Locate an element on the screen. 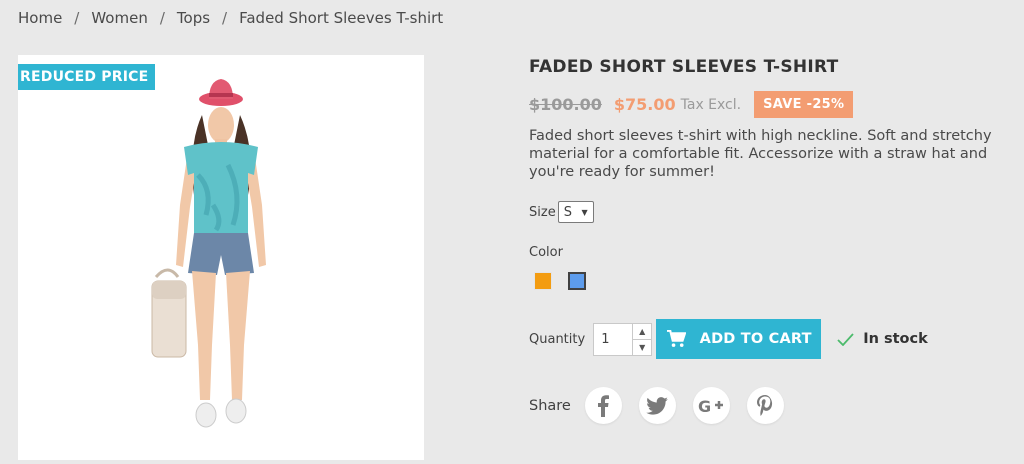  google-plus-icon: G is located at coordinates (711, 406).